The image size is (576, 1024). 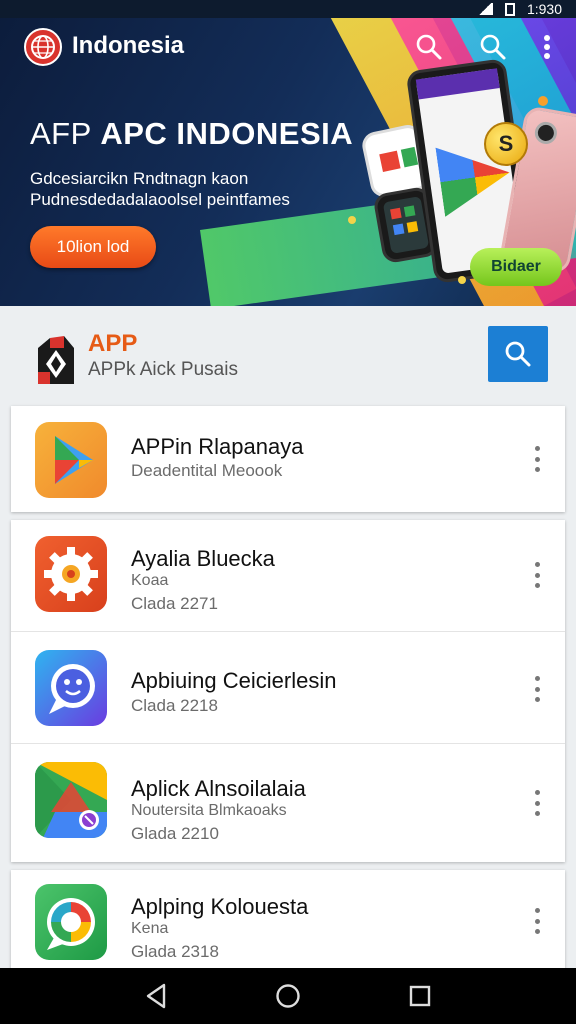 I want to click on drive-icon, so click(x=71, y=800).